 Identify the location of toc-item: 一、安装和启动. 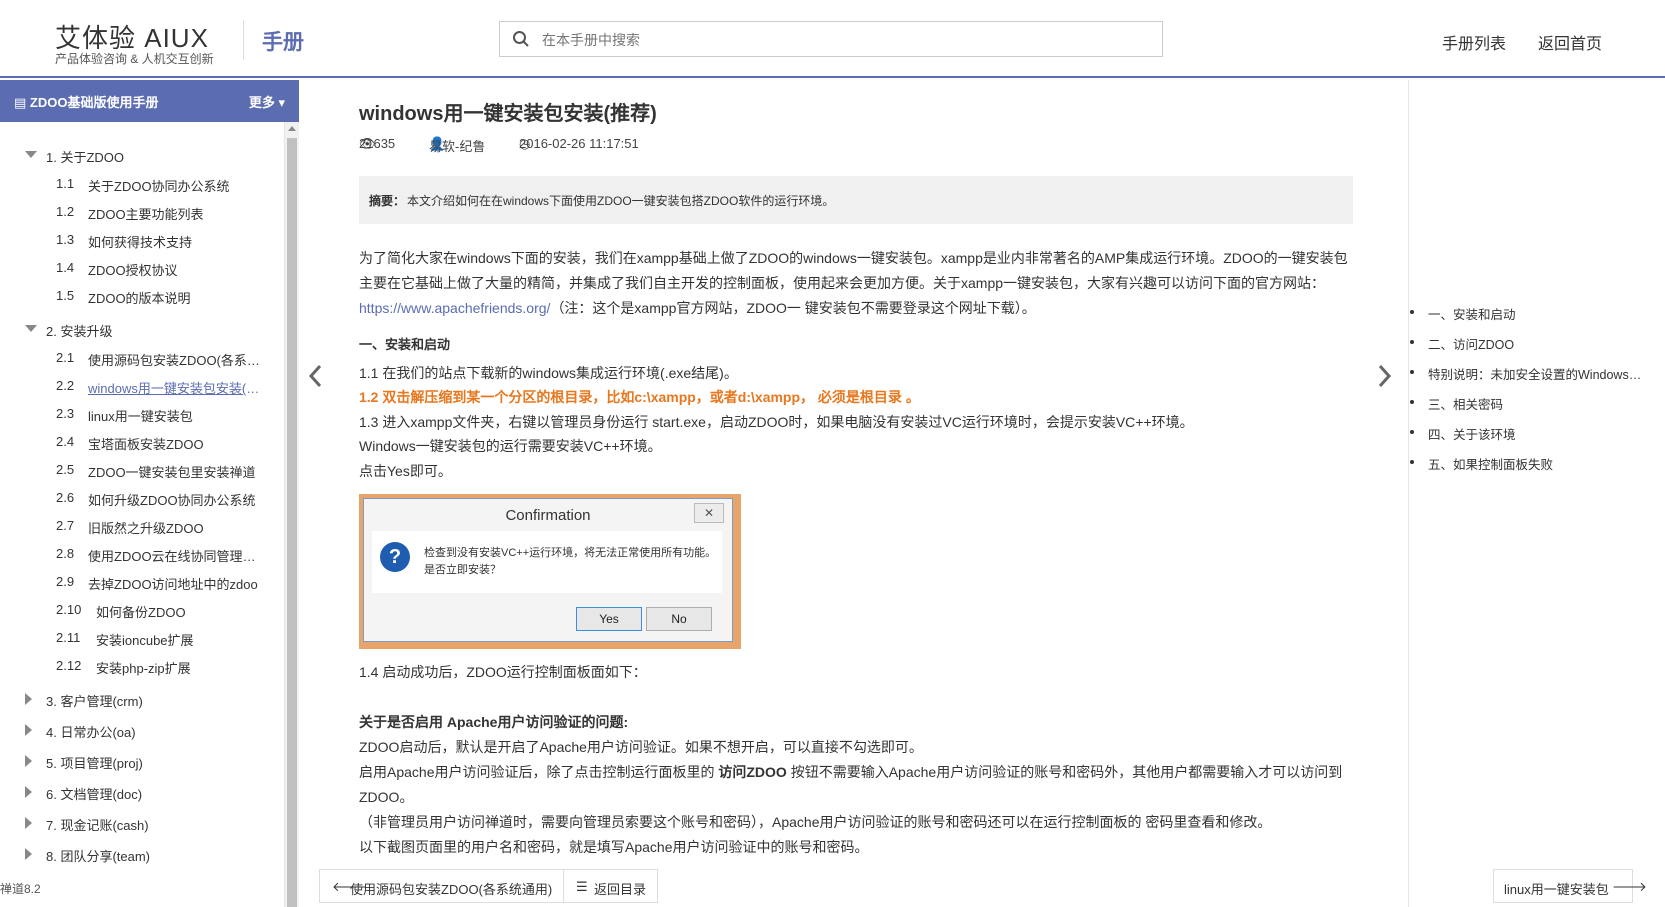
(1539, 313).